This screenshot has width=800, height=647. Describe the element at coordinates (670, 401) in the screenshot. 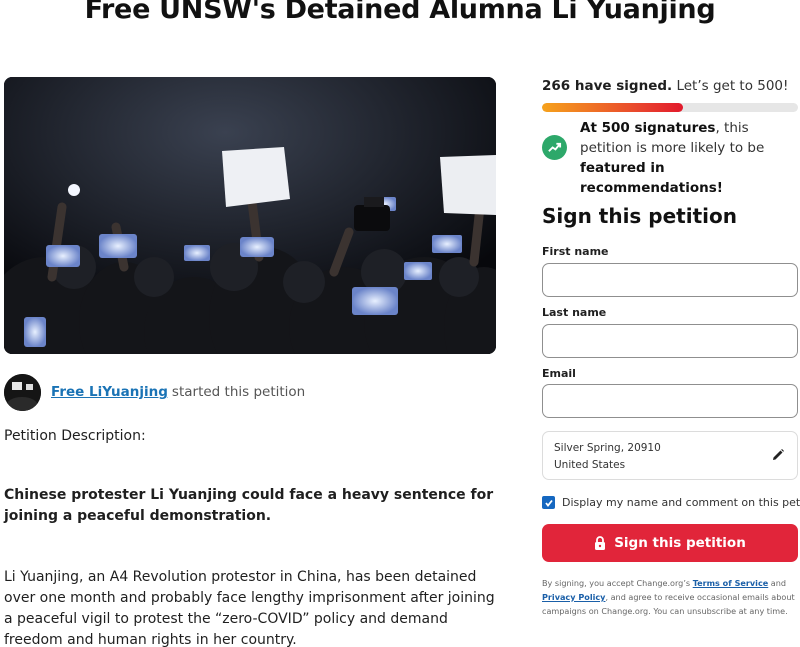

I see `email-field` at that location.